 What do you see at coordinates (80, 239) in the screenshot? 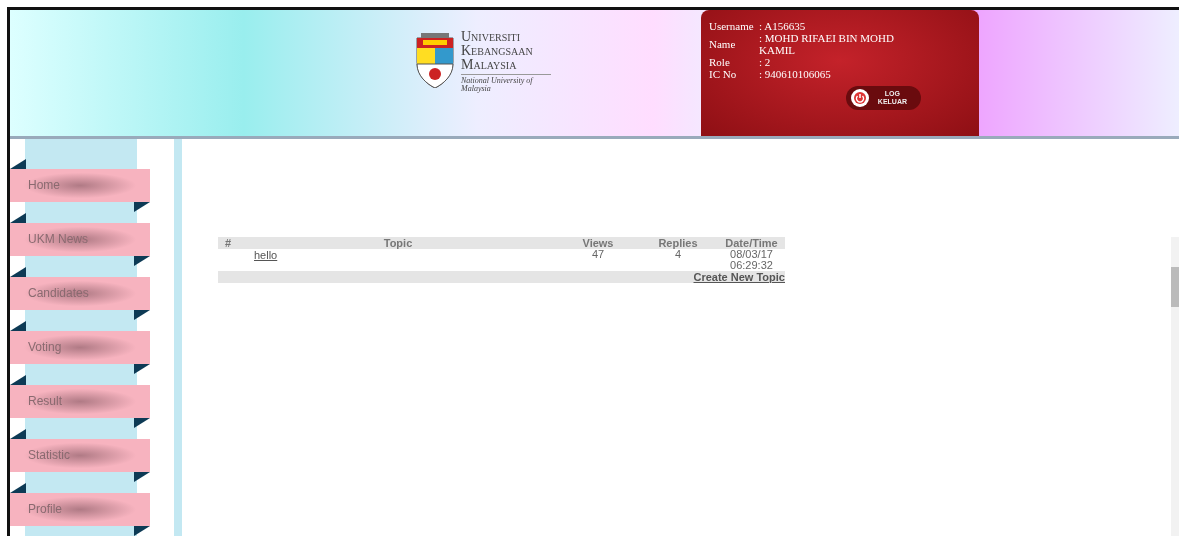
I see `menu-item: UKM News` at bounding box center [80, 239].